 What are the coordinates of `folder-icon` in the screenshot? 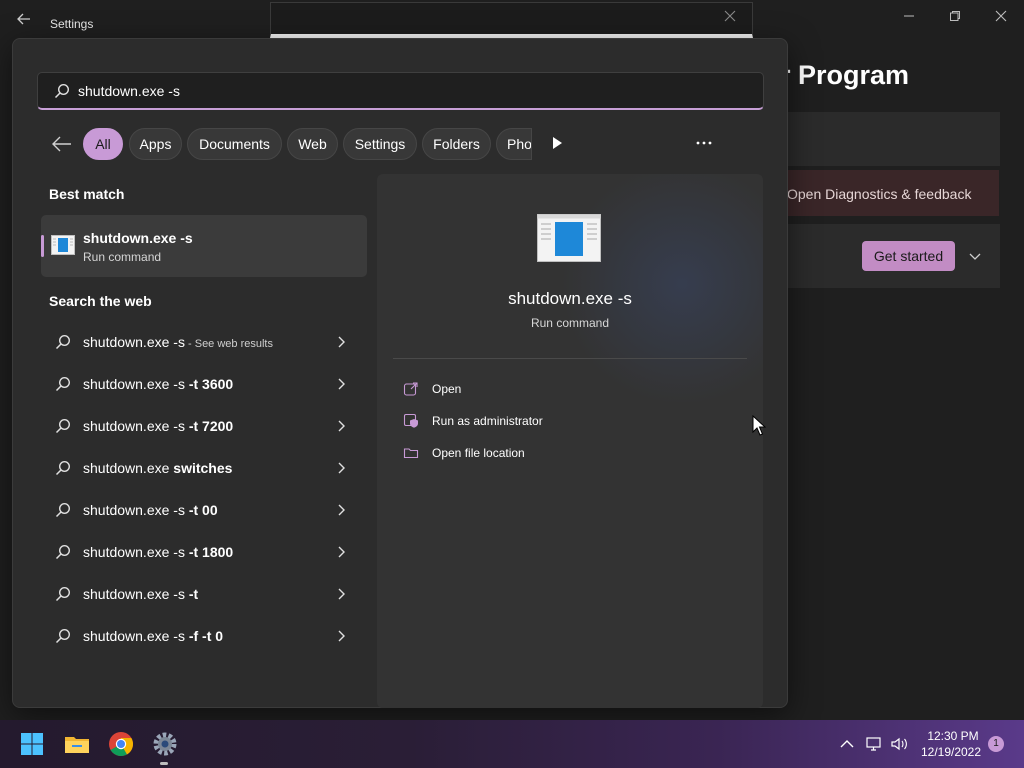 It's located at (411, 453).